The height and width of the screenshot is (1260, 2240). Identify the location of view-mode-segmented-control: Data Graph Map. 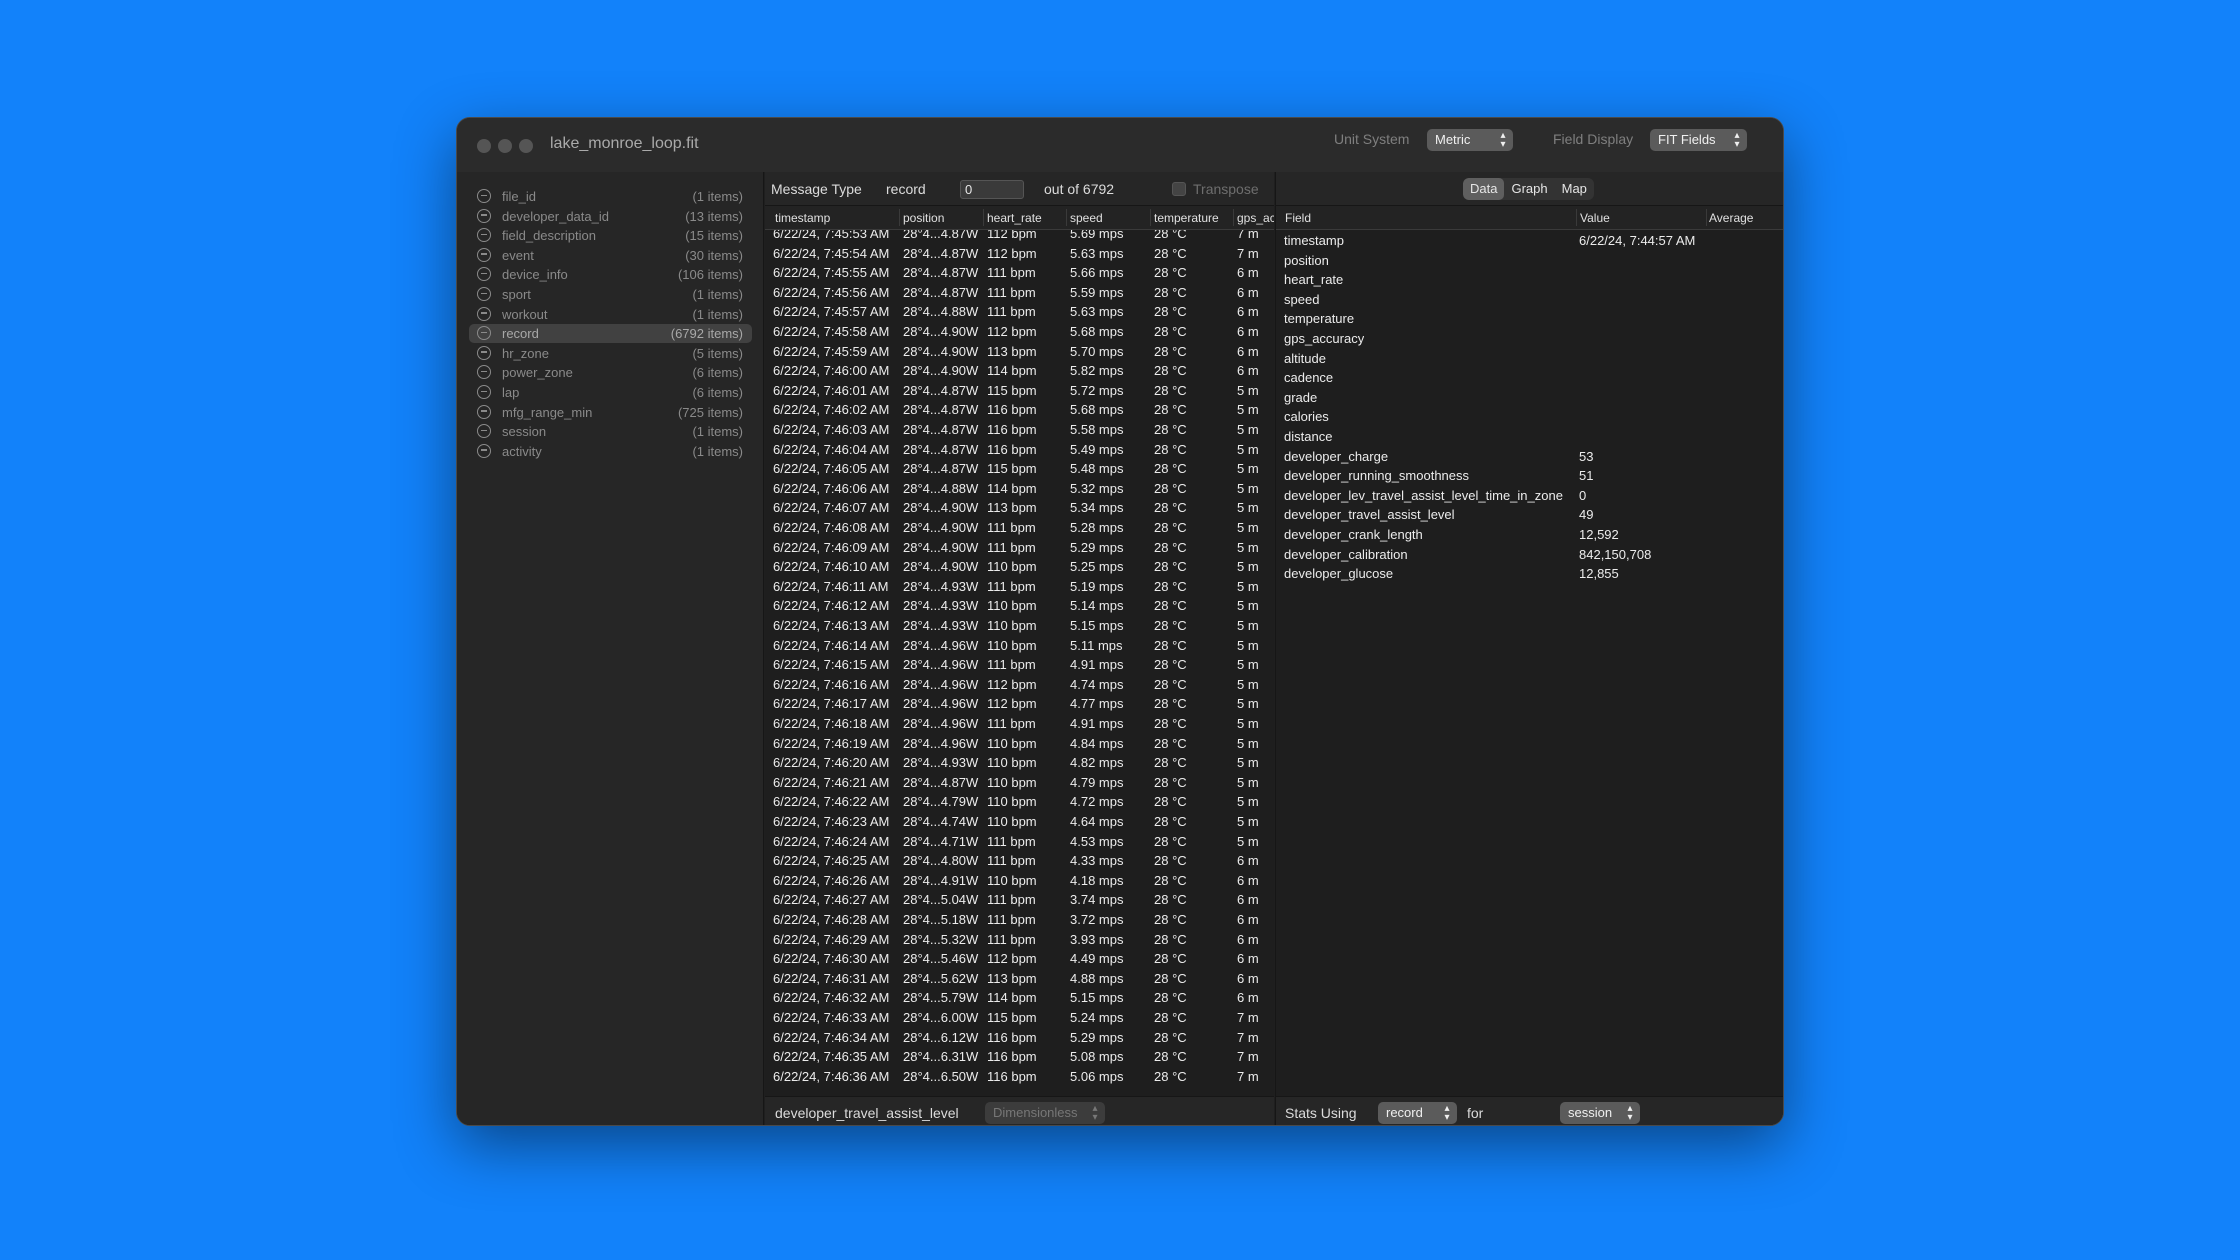
(1528, 189).